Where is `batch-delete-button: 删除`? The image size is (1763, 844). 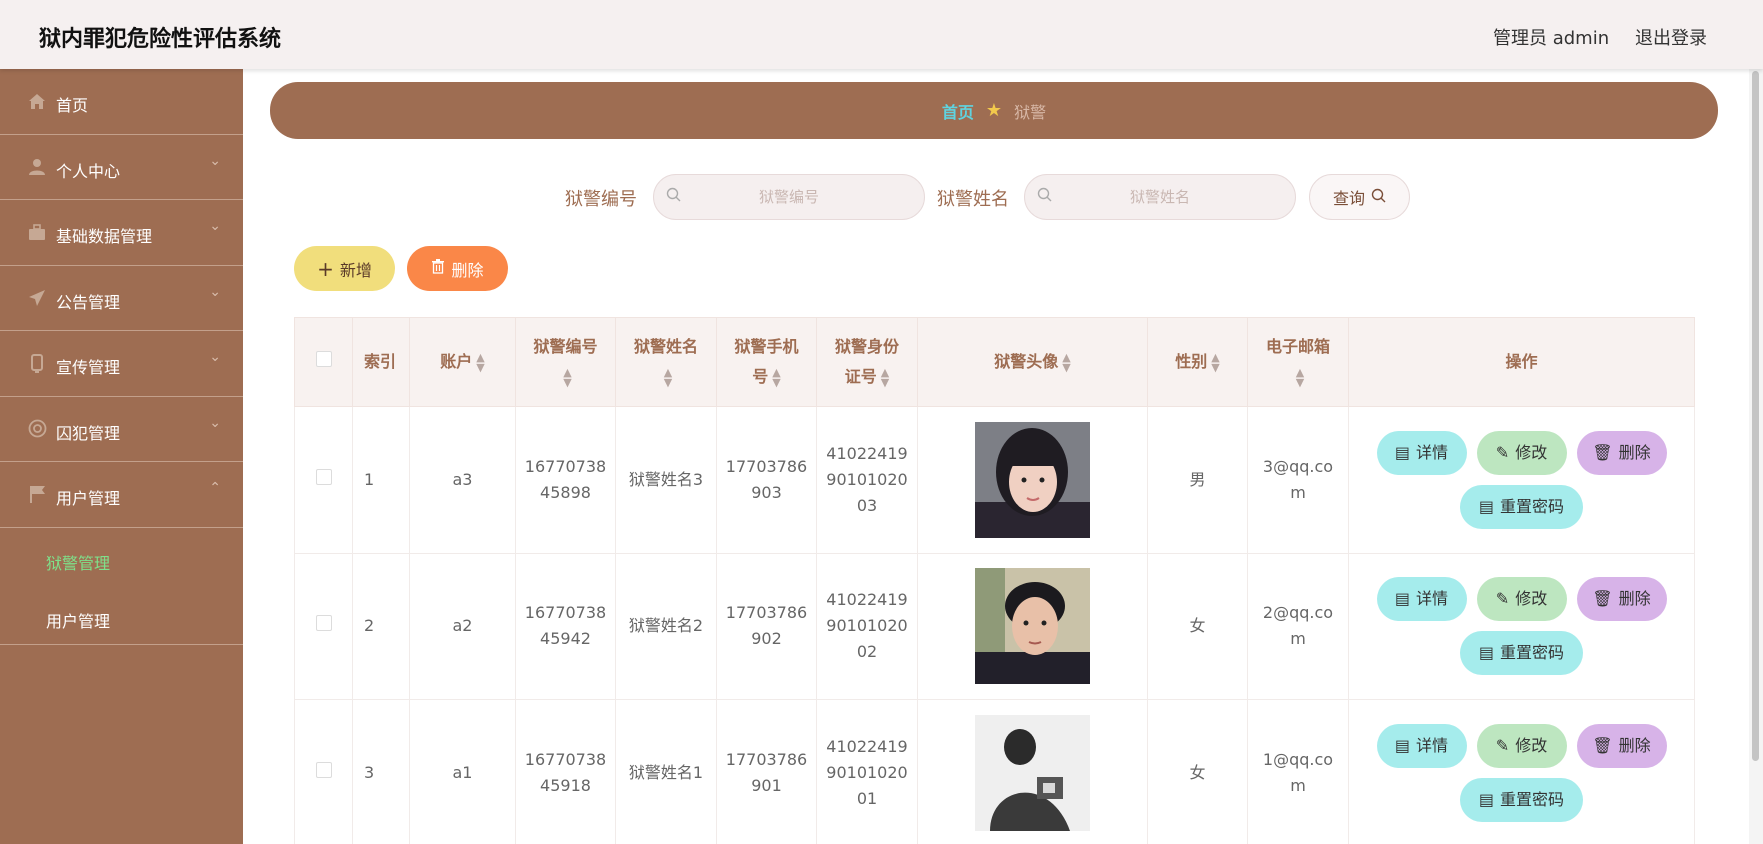
batch-delete-button: 删除 is located at coordinates (457, 268).